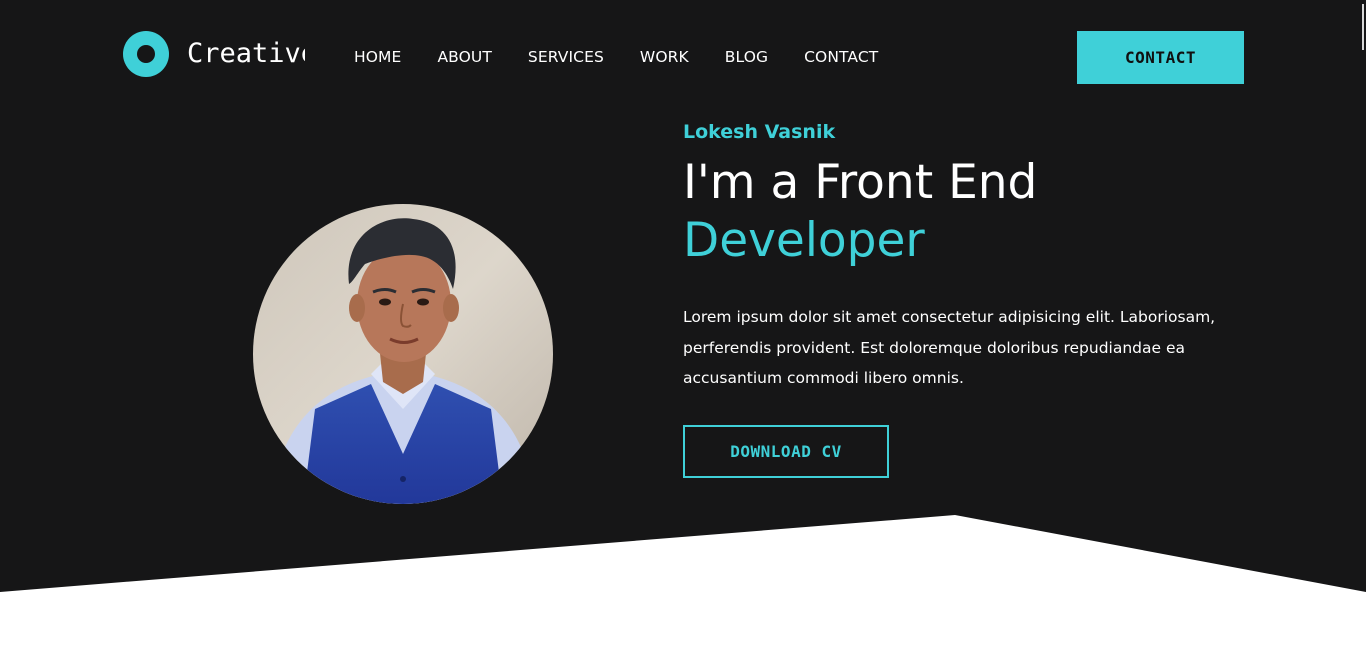  What do you see at coordinates (1363, 27) in the screenshot?
I see `scrollbar-thumb` at bounding box center [1363, 27].